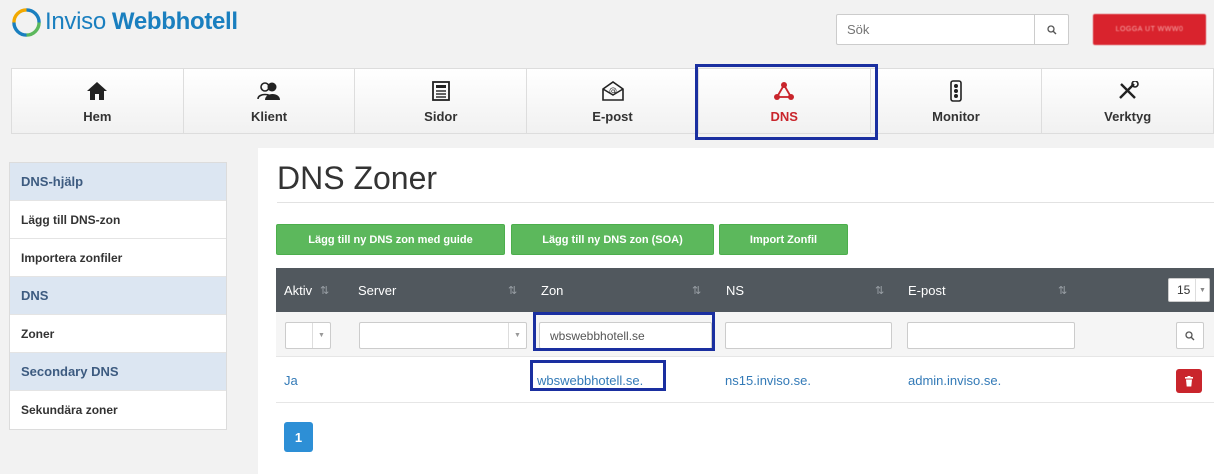  I want to click on sidebar-item-lagg-till-dns-zon: Lägg till DNS-zon, so click(118, 220).